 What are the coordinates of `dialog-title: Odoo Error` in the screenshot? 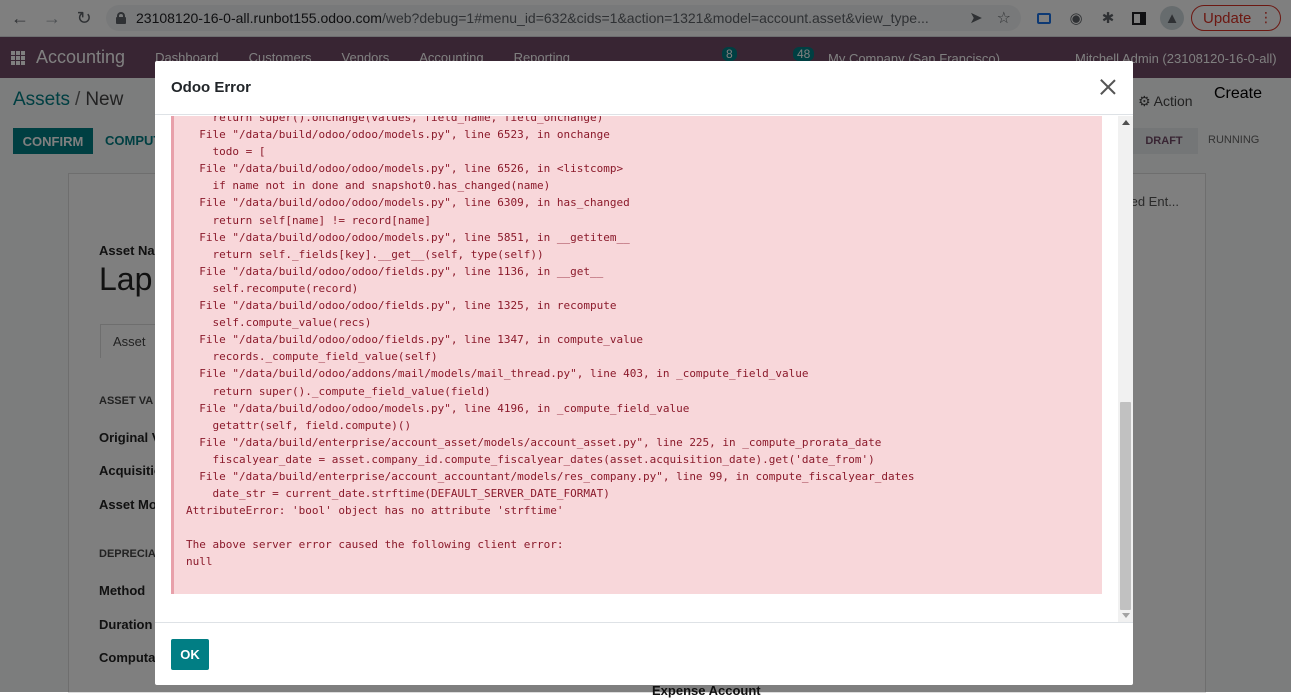 It's located at (211, 87).